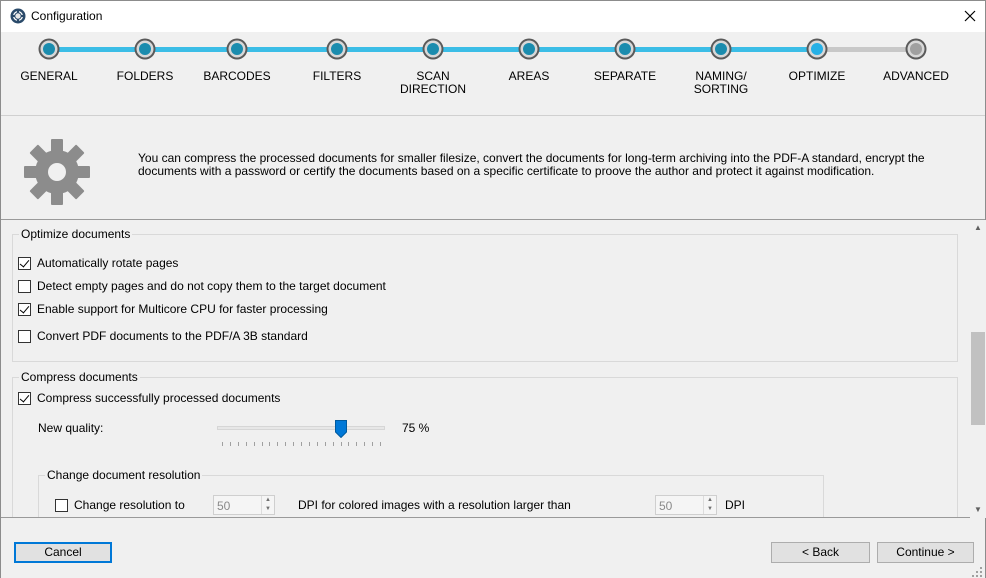 Image resolution: width=986 pixels, height=578 pixels. I want to click on wizard-step-label: NAMING/ SORTING, so click(721, 83).